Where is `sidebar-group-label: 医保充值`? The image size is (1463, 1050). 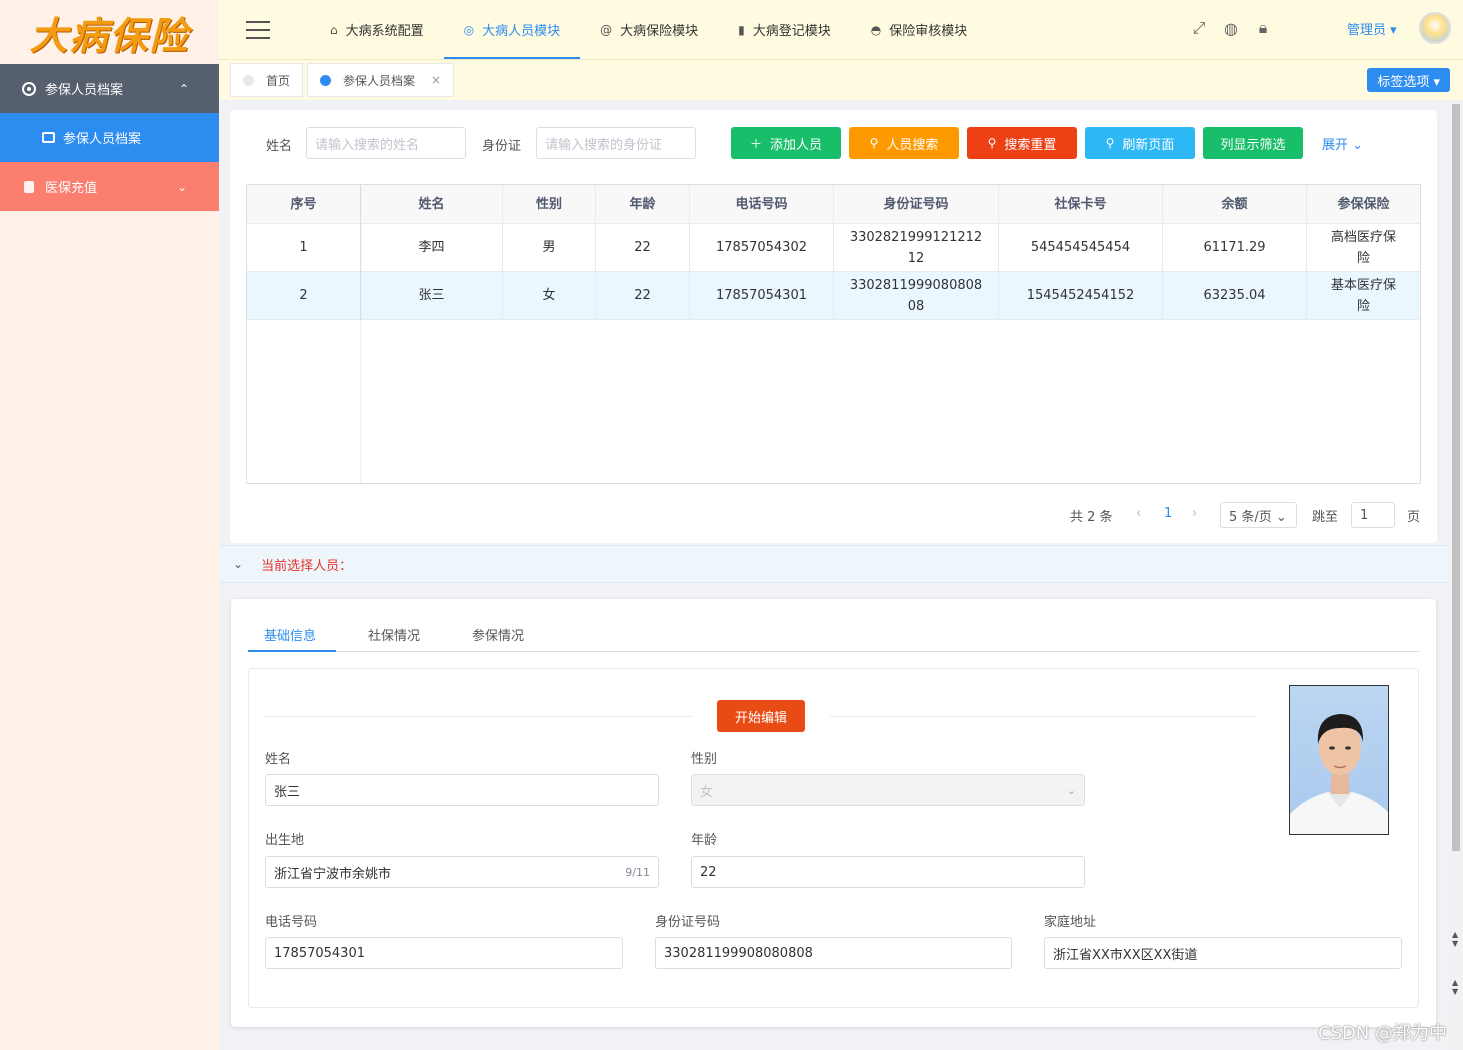
sidebar-group-label: 医保充值 is located at coordinates (71, 188).